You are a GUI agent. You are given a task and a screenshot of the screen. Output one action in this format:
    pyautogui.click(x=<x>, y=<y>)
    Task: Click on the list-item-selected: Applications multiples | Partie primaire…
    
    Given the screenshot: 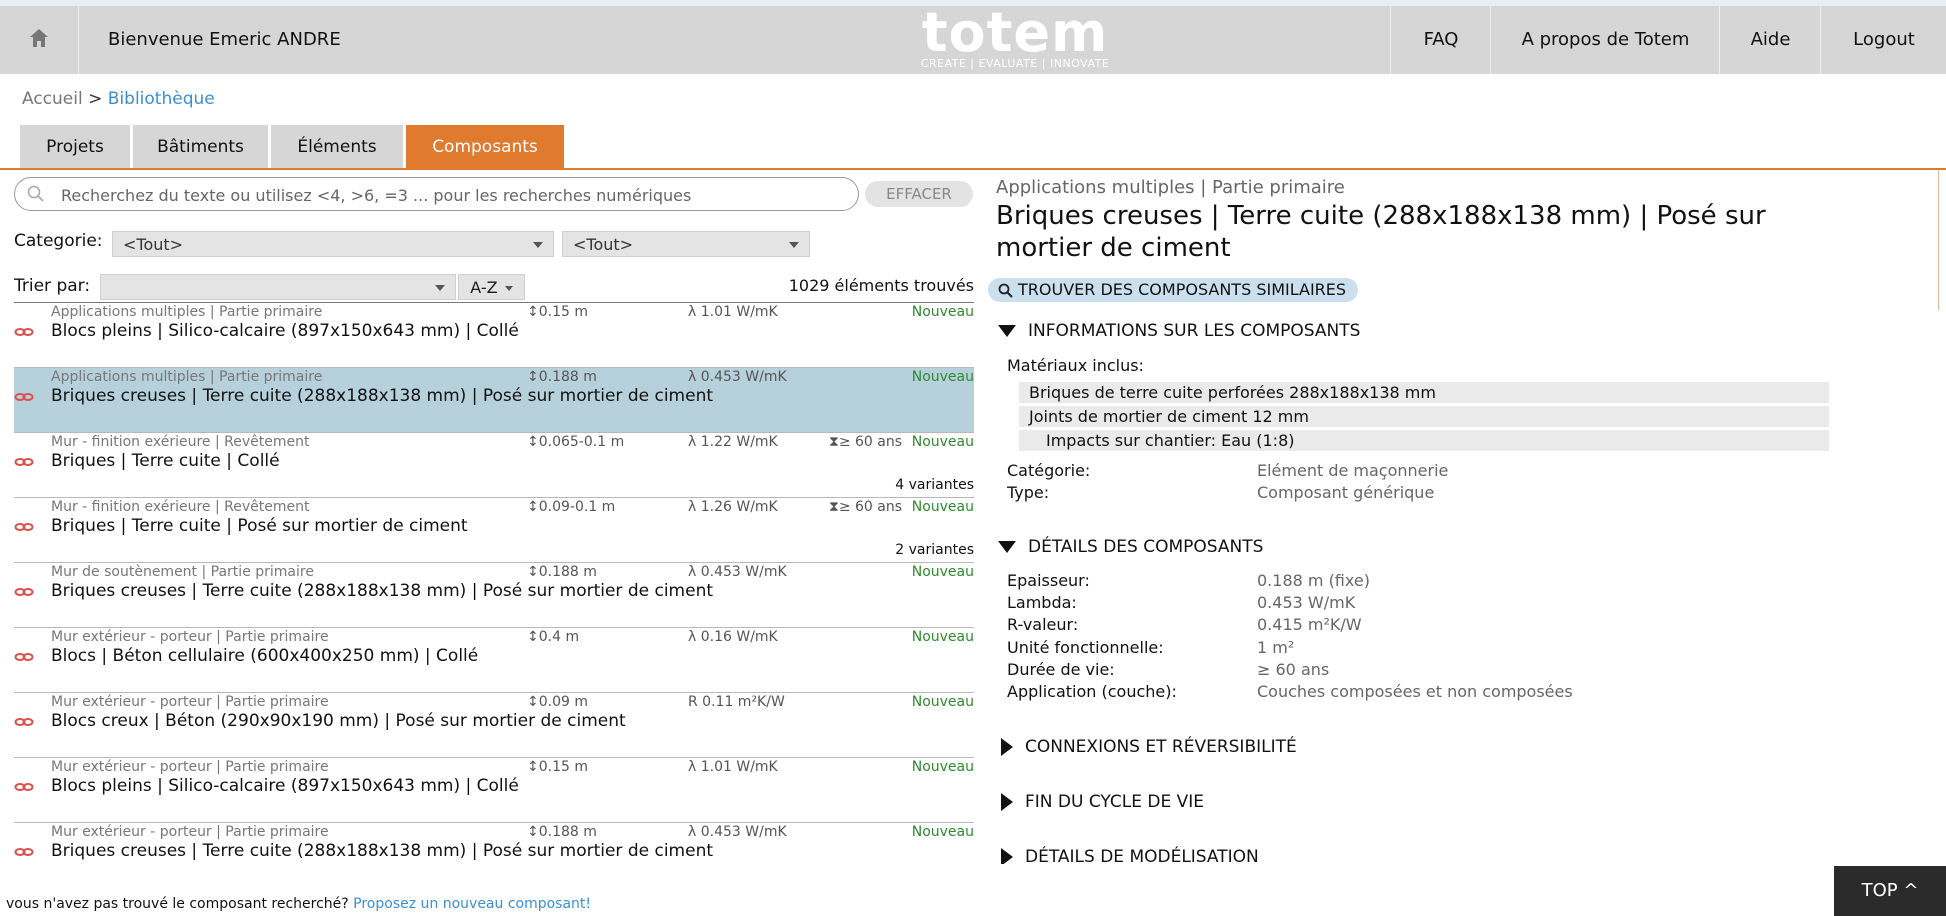 What is the action you would take?
    pyautogui.click(x=494, y=400)
    